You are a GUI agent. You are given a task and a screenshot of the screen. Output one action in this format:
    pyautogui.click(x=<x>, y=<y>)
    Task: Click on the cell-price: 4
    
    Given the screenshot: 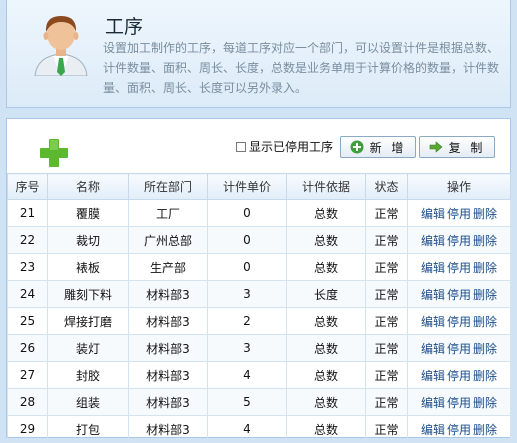 What is the action you would take?
    pyautogui.click(x=247, y=429)
    